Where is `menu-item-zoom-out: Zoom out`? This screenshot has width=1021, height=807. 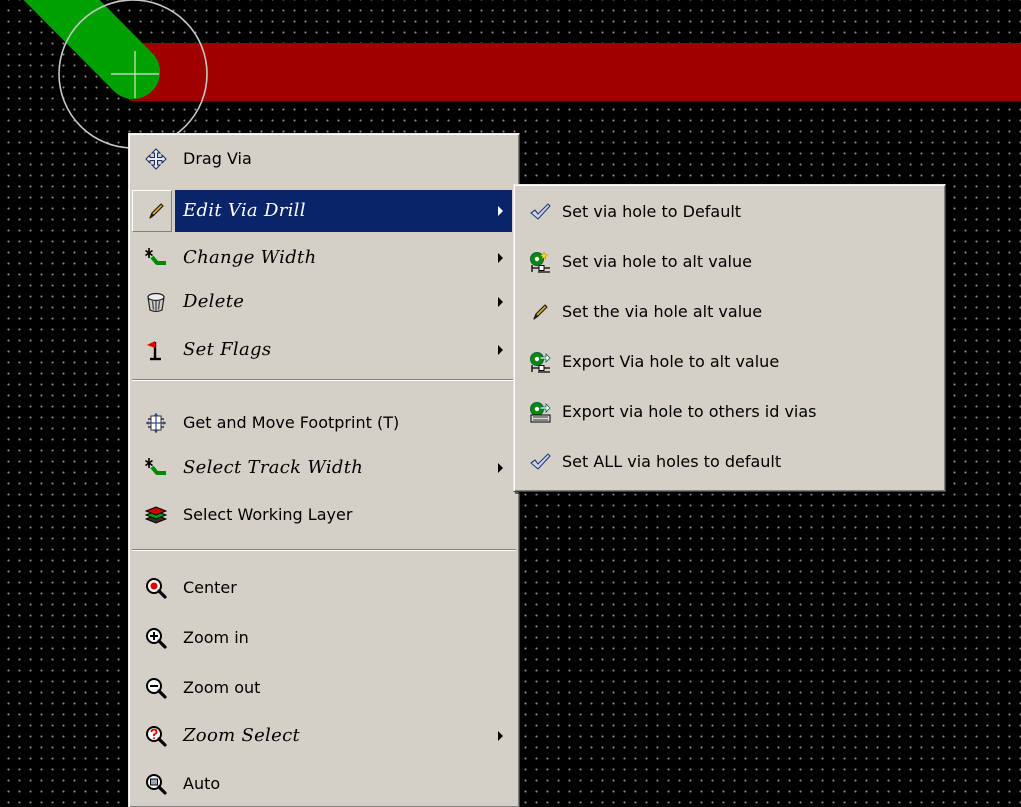 menu-item-zoom-out: Zoom out is located at coordinates (324, 688).